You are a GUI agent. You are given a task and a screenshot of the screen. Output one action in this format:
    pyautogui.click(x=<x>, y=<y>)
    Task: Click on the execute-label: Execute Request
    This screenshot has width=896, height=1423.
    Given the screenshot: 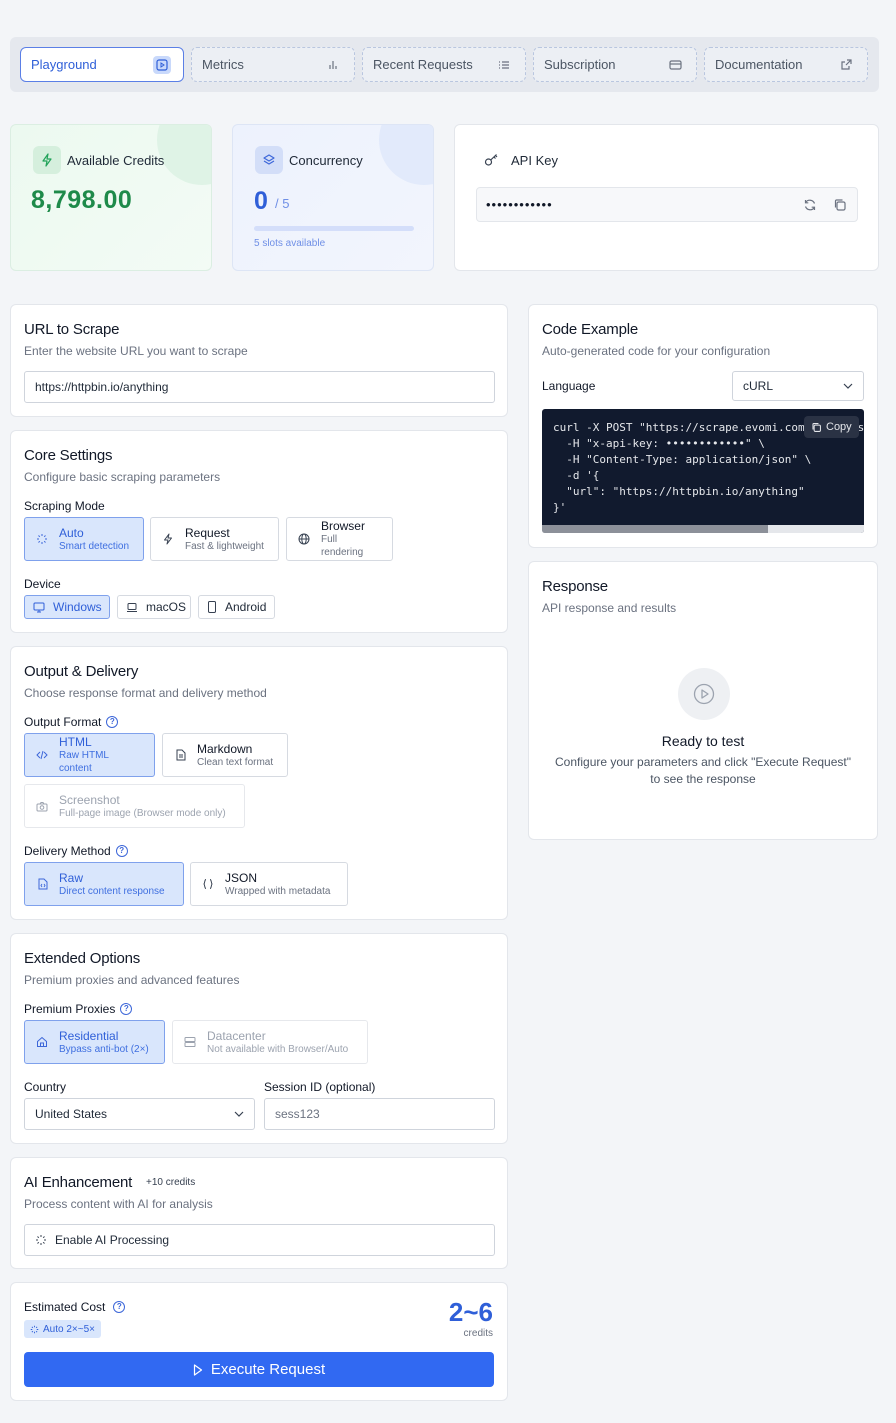 What is the action you would take?
    pyautogui.click(x=268, y=1369)
    